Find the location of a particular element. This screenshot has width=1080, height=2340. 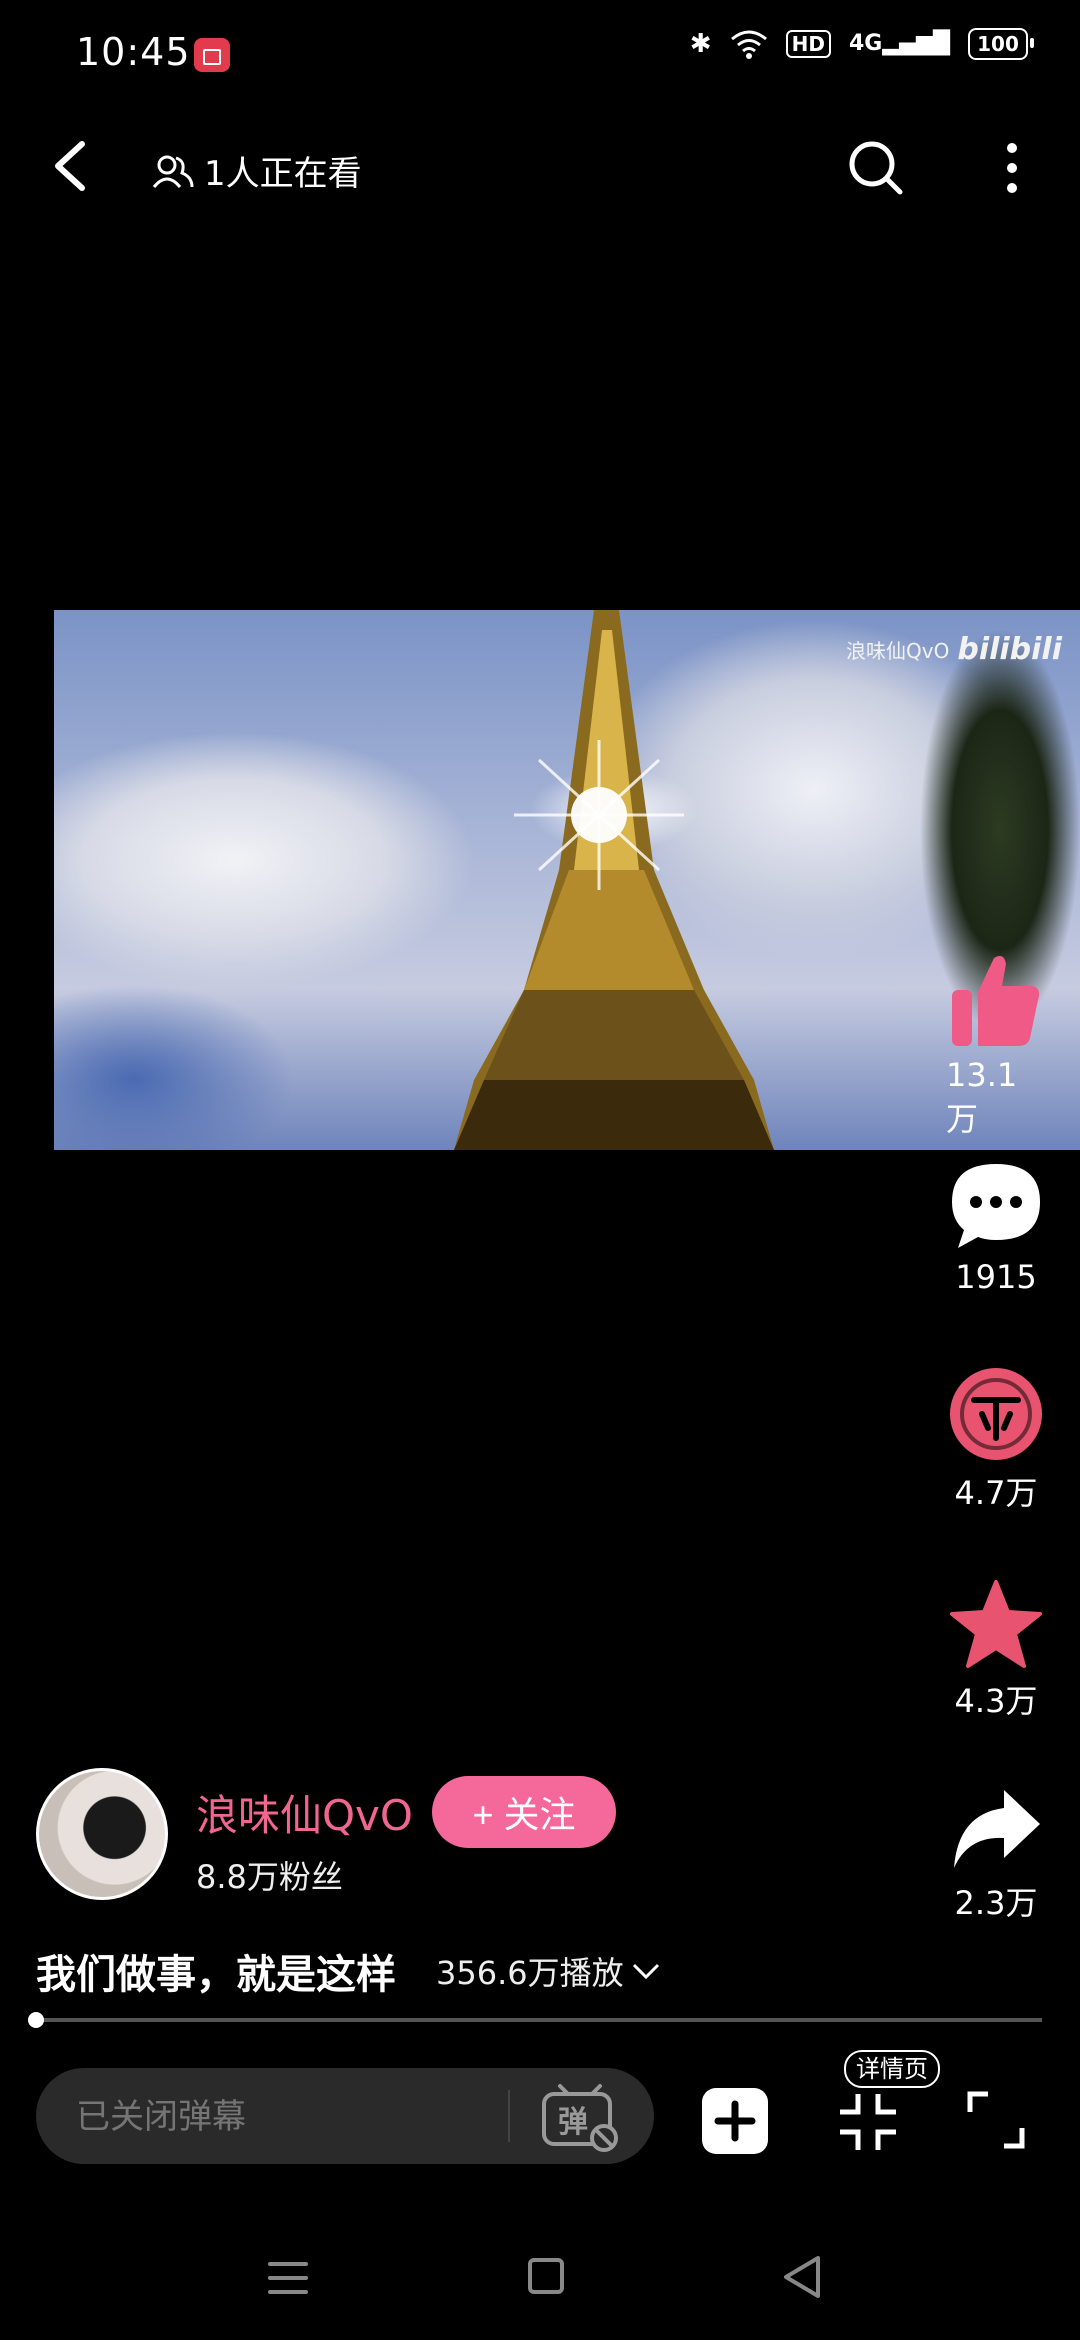

comment-count: 1915 is located at coordinates (996, 1277).